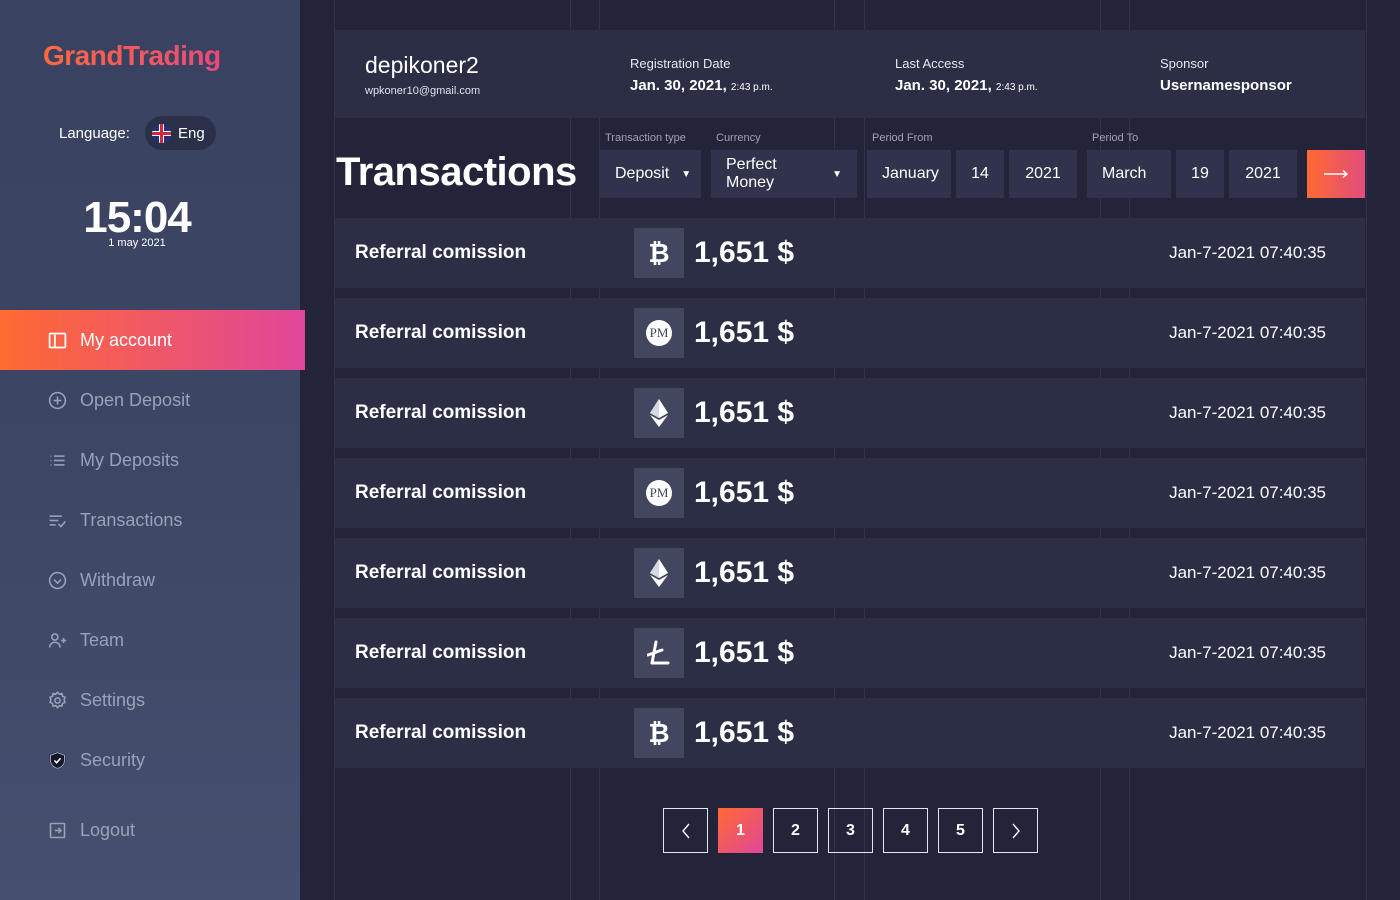  Describe the element at coordinates (740, 830) in the screenshot. I see `page-button-1: 1` at that location.